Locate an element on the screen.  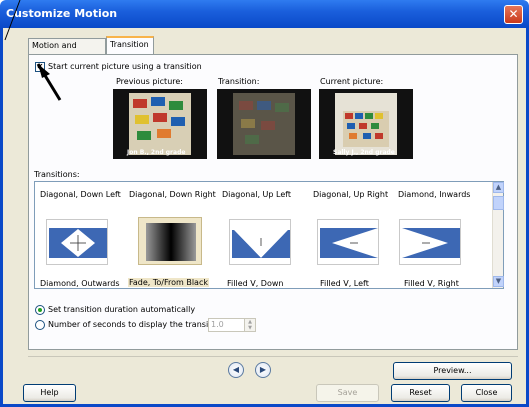
flags-drawing-image is located at coordinates (160, 124).